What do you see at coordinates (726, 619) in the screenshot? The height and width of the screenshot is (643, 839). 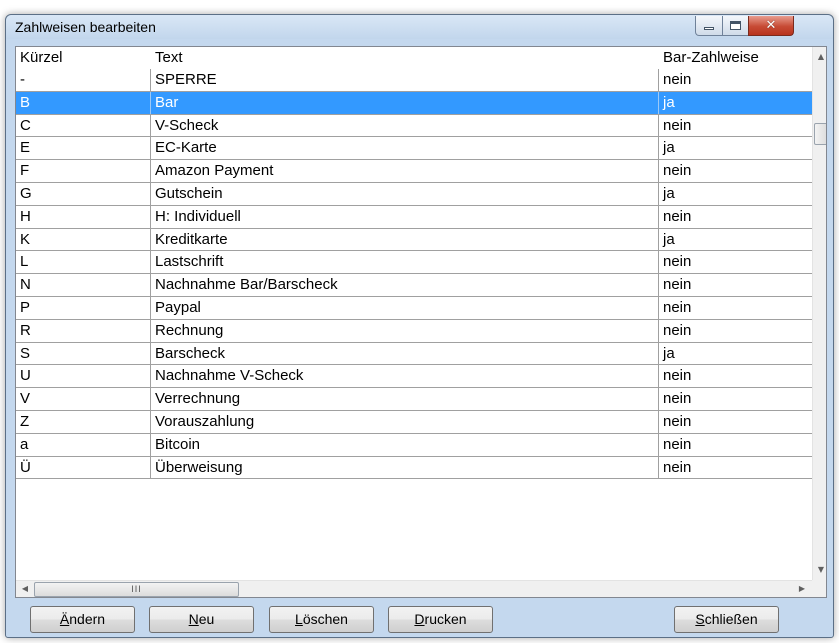 I see `schliessen-button: Schließen` at bounding box center [726, 619].